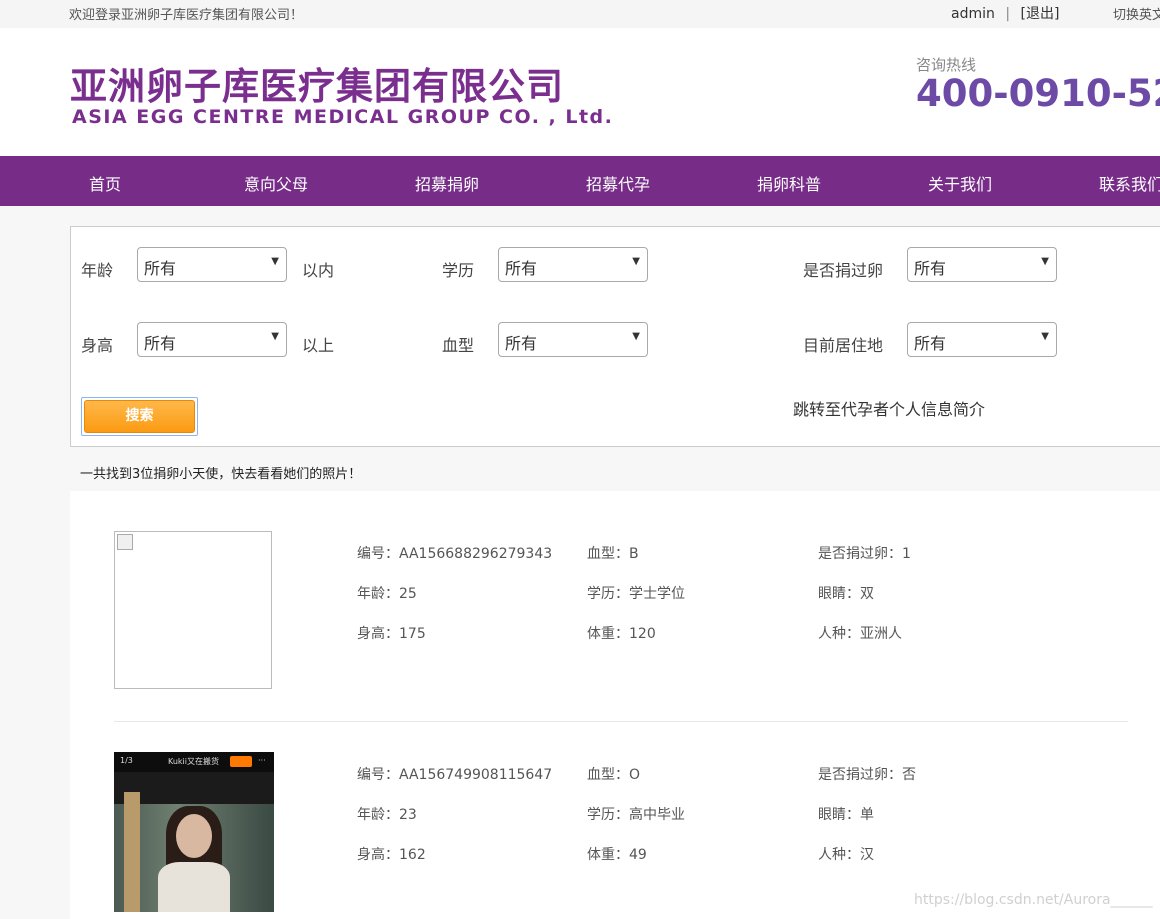 This screenshot has width=1160, height=919. What do you see at coordinates (982, 339) in the screenshot?
I see `residence-select: 所有 ▼` at bounding box center [982, 339].